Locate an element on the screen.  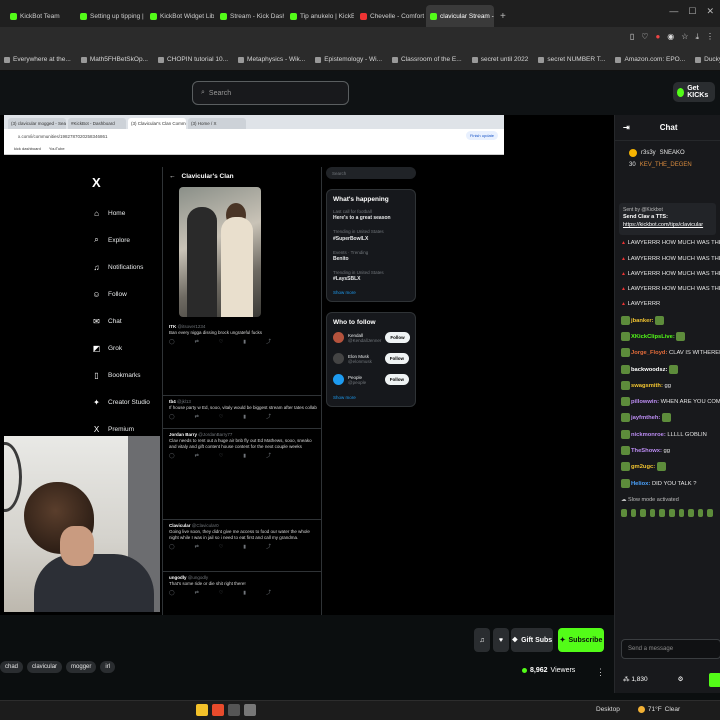
weather-widget: 71°F Clear is located at coordinates (658, 709).